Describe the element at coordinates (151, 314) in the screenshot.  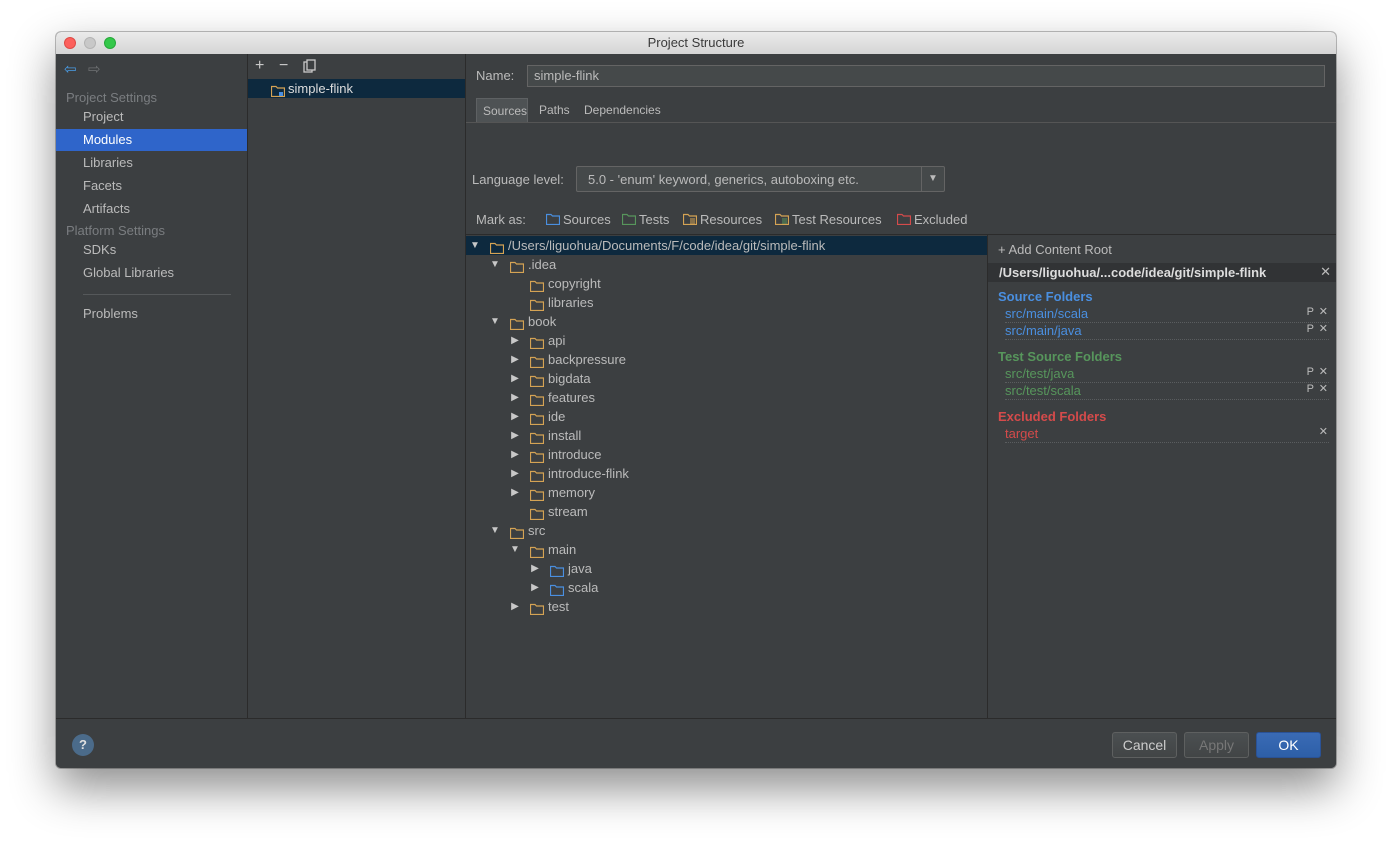
I see `nav-item-problems: Problems` at that location.